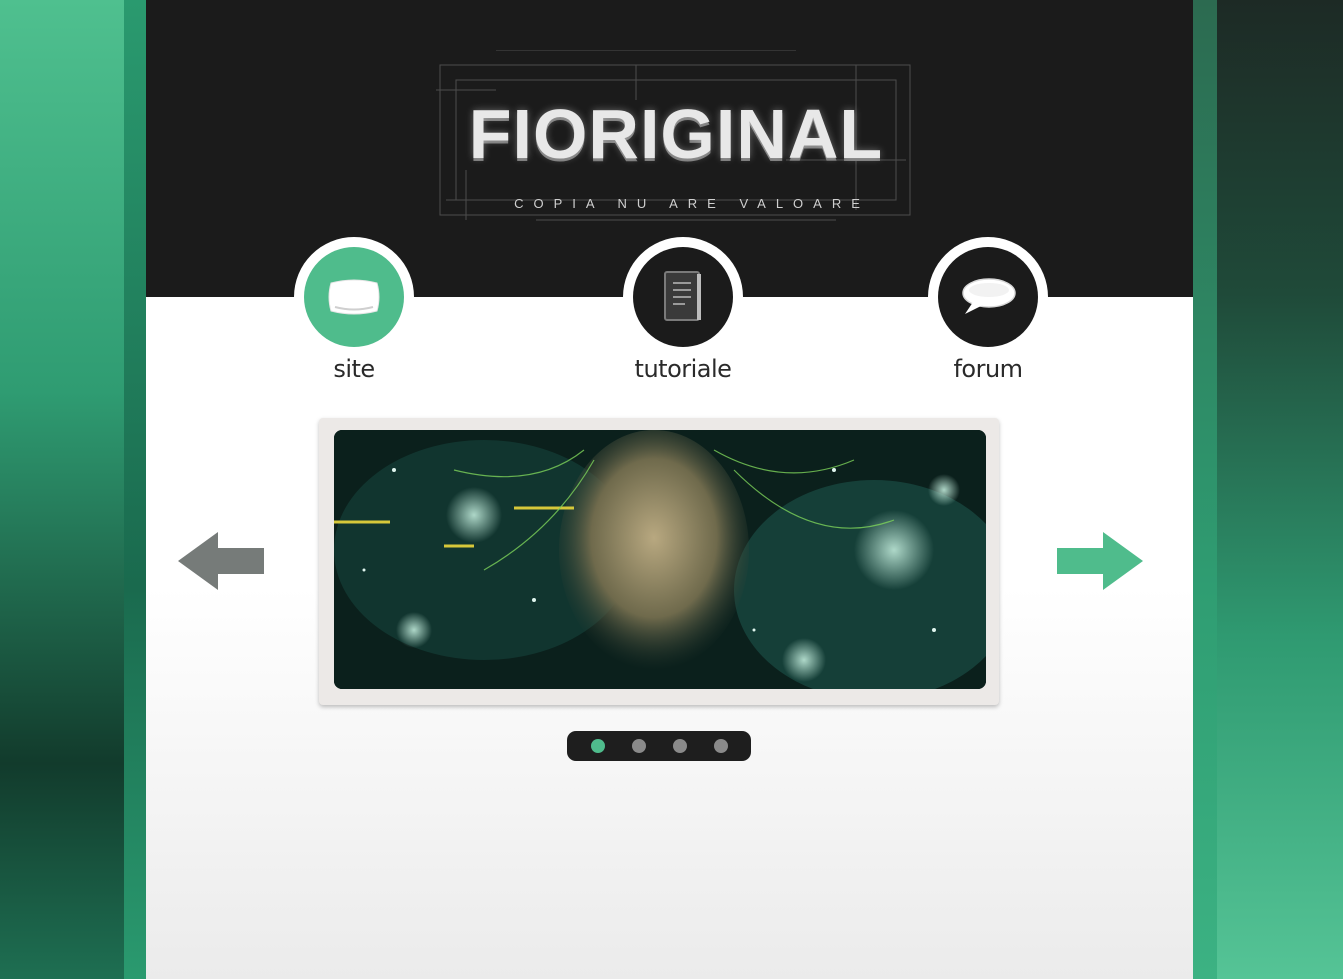 The width and height of the screenshot is (1343, 979). Describe the element at coordinates (659, 746) in the screenshot. I see `slider-pagination` at that location.